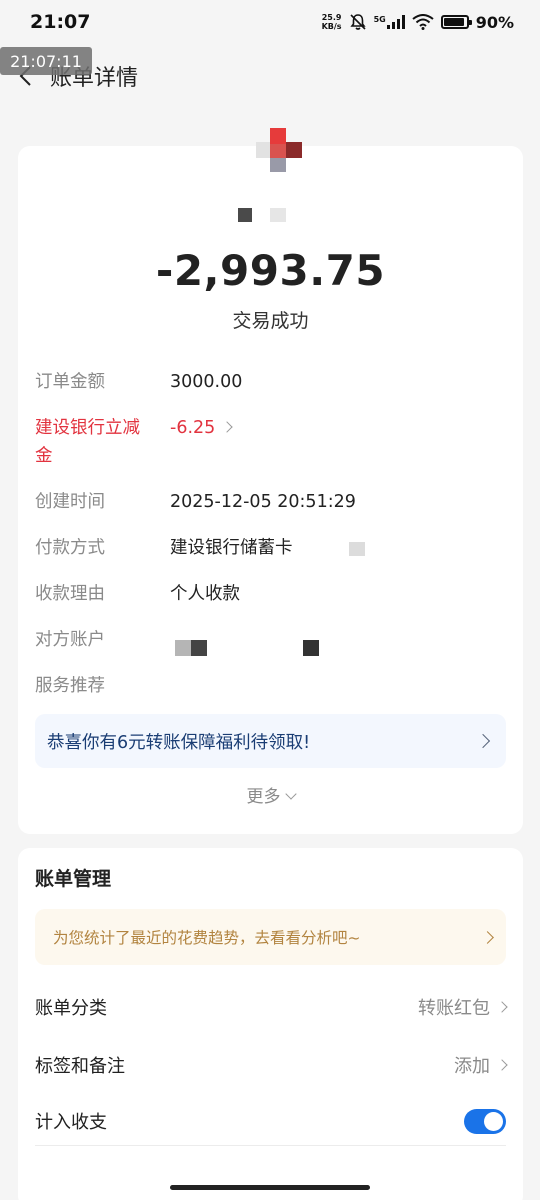 The width and height of the screenshot is (540, 1200). What do you see at coordinates (263, 502) in the screenshot?
I see `detail-value: 2025-12-05 20:51:29` at bounding box center [263, 502].